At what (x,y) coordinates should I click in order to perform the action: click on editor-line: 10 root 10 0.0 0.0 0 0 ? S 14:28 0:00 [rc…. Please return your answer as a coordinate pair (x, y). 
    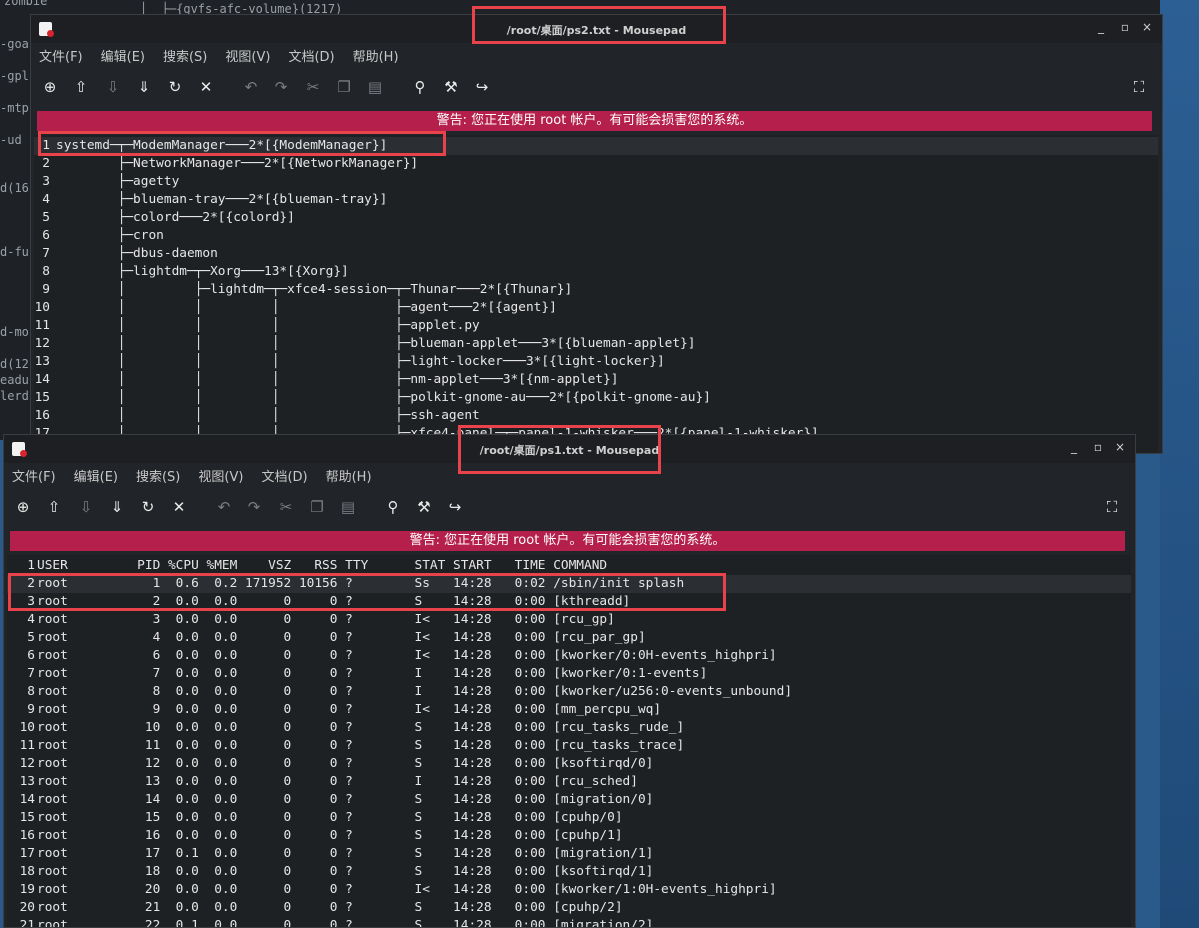
    Looking at the image, I should click on (569, 728).